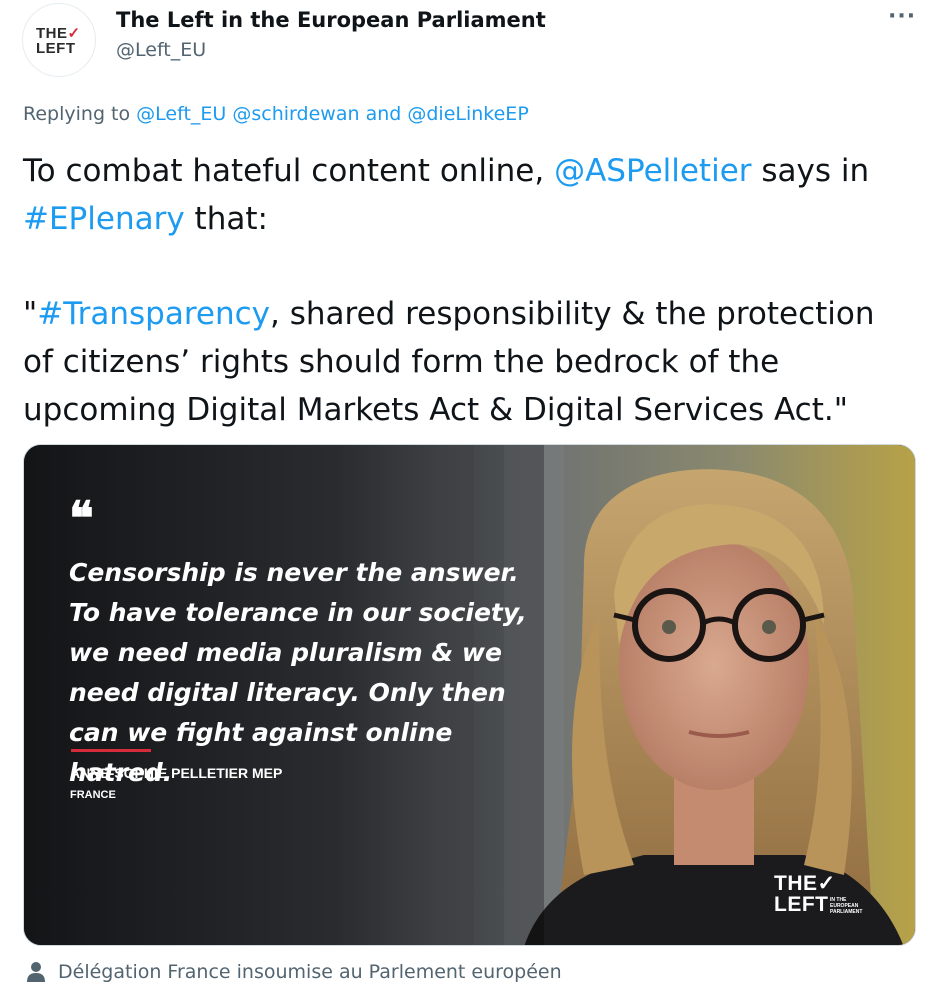  What do you see at coordinates (818, 894) in the screenshot?
I see `image-the-left-logo: THE✓ LEFT IN THE EUROPEAN PARLIAMENT` at bounding box center [818, 894].